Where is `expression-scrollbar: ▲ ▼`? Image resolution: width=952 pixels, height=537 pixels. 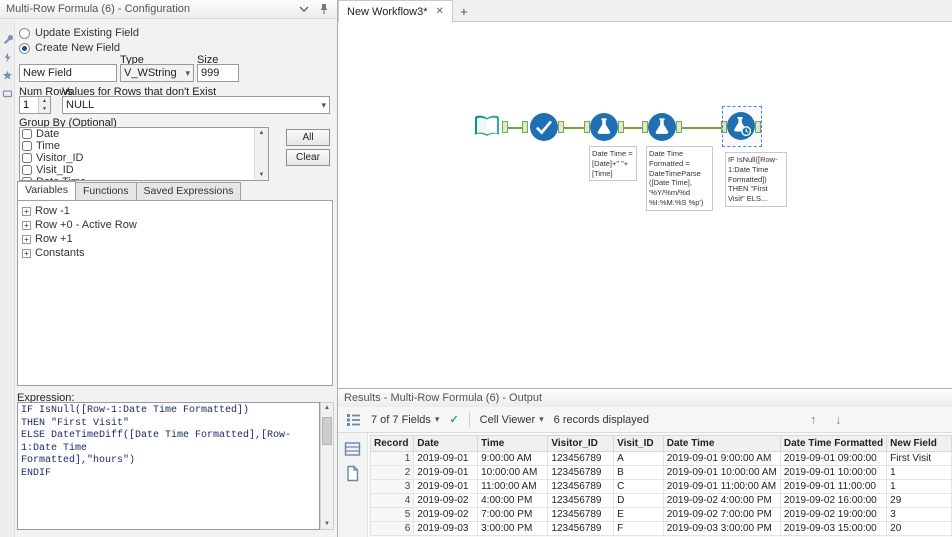 expression-scrollbar: ▲ ▼ is located at coordinates (327, 466).